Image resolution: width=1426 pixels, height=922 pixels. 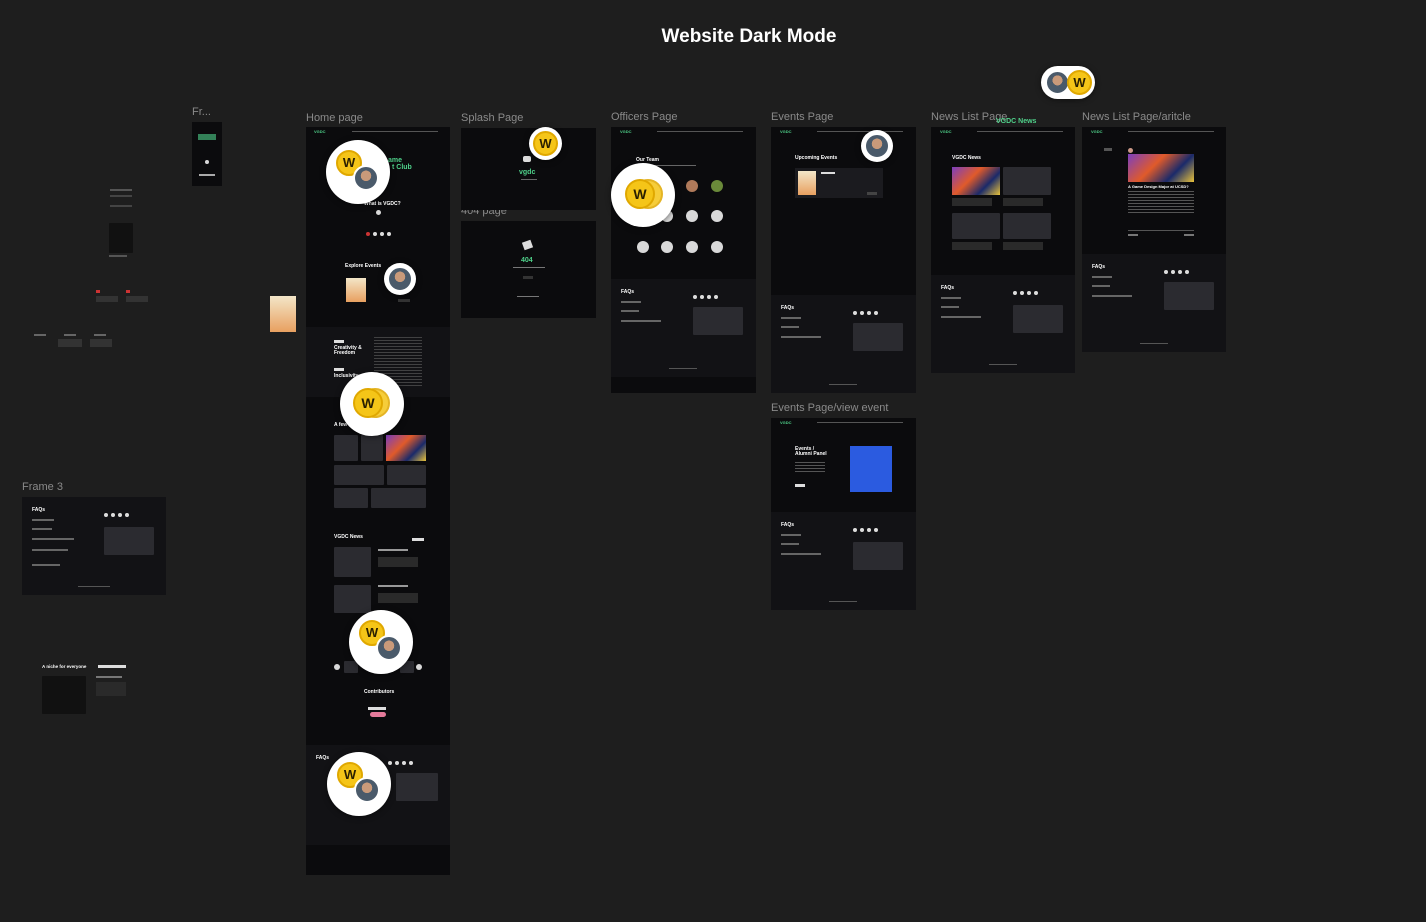 What do you see at coordinates (626, 131) in the screenshot?
I see `officers-logo: VGDC` at bounding box center [626, 131].